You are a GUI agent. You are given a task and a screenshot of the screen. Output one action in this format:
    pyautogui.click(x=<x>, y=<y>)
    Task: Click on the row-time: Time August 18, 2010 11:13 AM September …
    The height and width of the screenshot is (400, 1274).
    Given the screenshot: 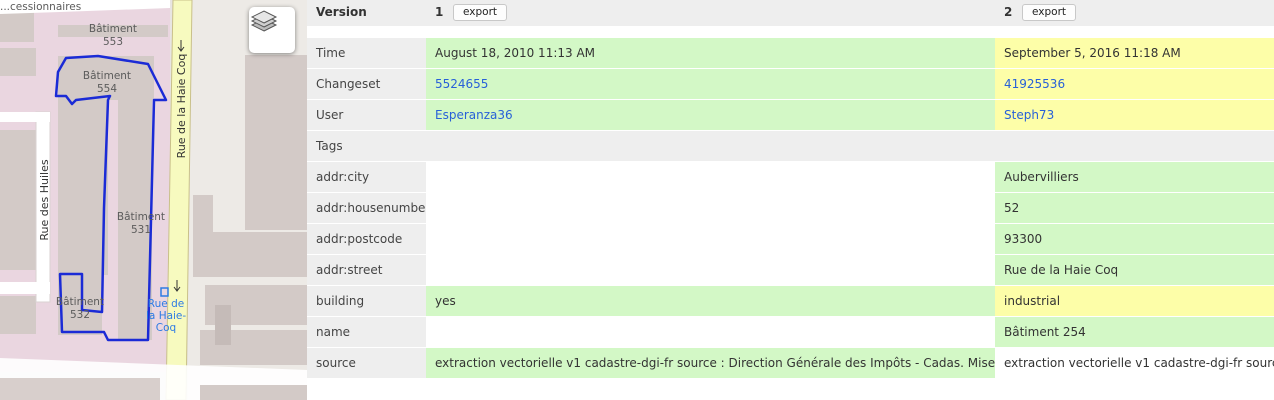 What is the action you would take?
    pyautogui.click(x=790, y=53)
    